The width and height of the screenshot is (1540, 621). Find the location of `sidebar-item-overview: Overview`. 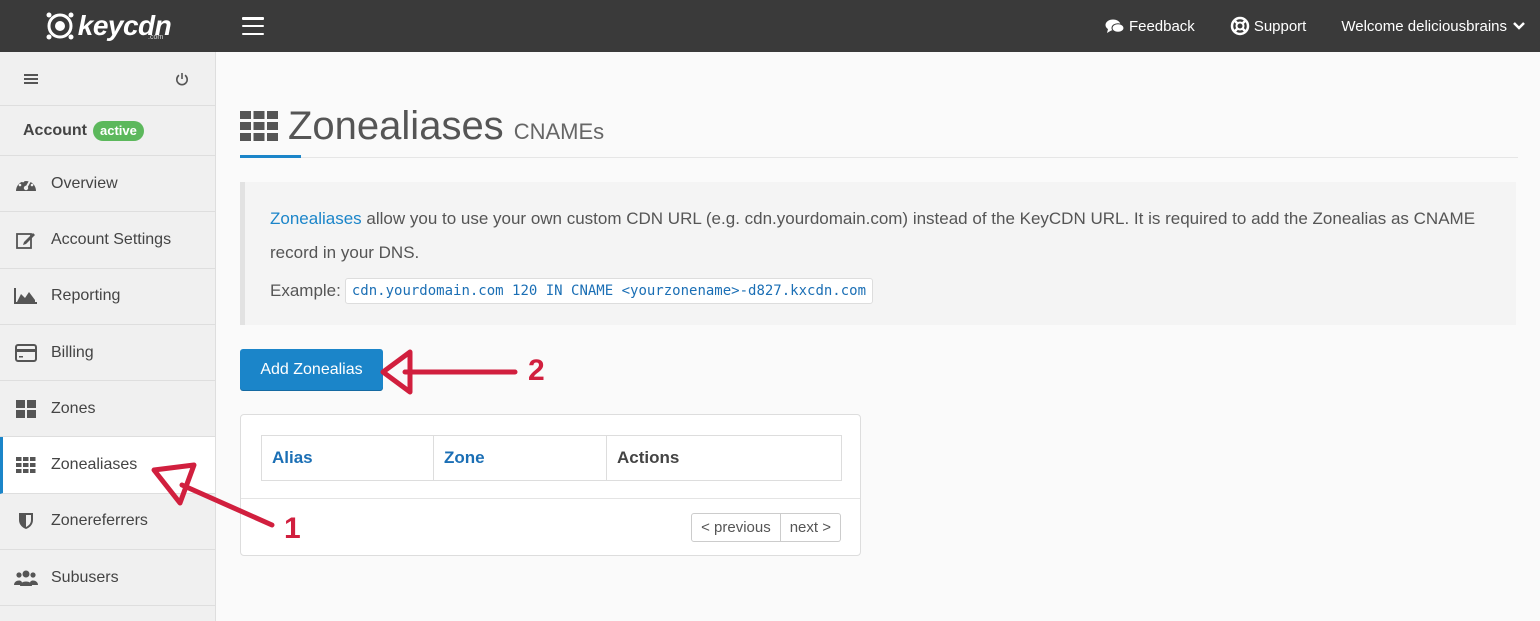

sidebar-item-overview: Overview is located at coordinates (107, 184).